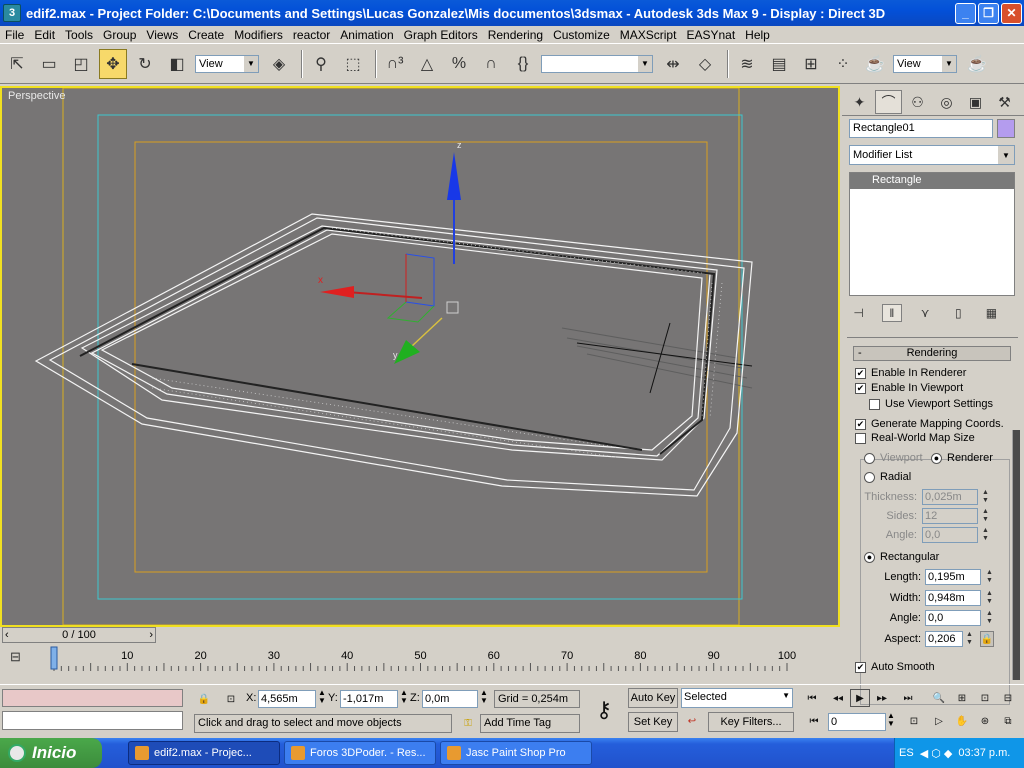 The image size is (1024, 768). I want to click on spinner-snap-icon: ∩, so click(491, 64).